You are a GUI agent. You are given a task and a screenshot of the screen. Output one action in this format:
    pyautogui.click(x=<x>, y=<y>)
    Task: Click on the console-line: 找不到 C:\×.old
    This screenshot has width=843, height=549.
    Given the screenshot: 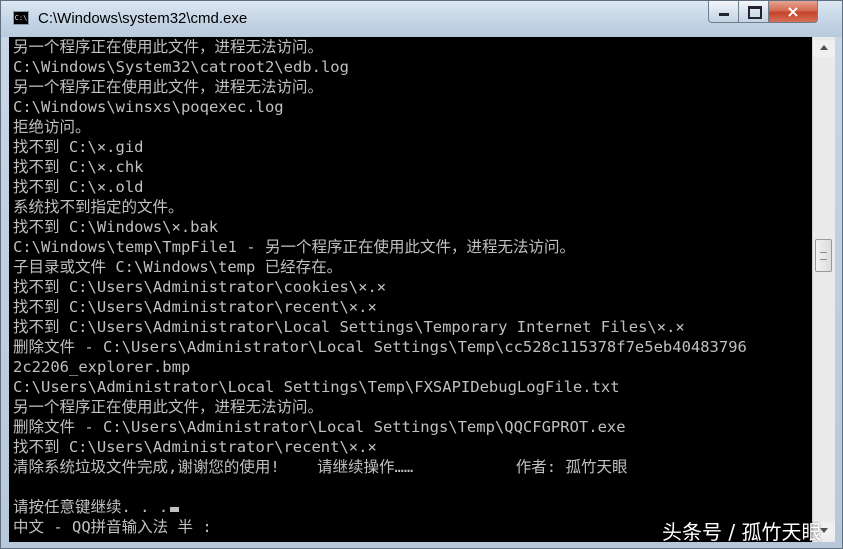 What is the action you would take?
    pyautogui.click(x=78, y=187)
    